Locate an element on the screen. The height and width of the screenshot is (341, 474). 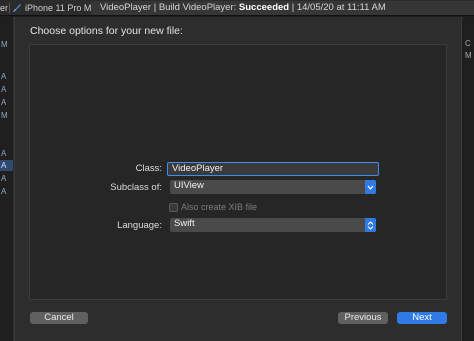
device-icon is located at coordinates (17, 8).